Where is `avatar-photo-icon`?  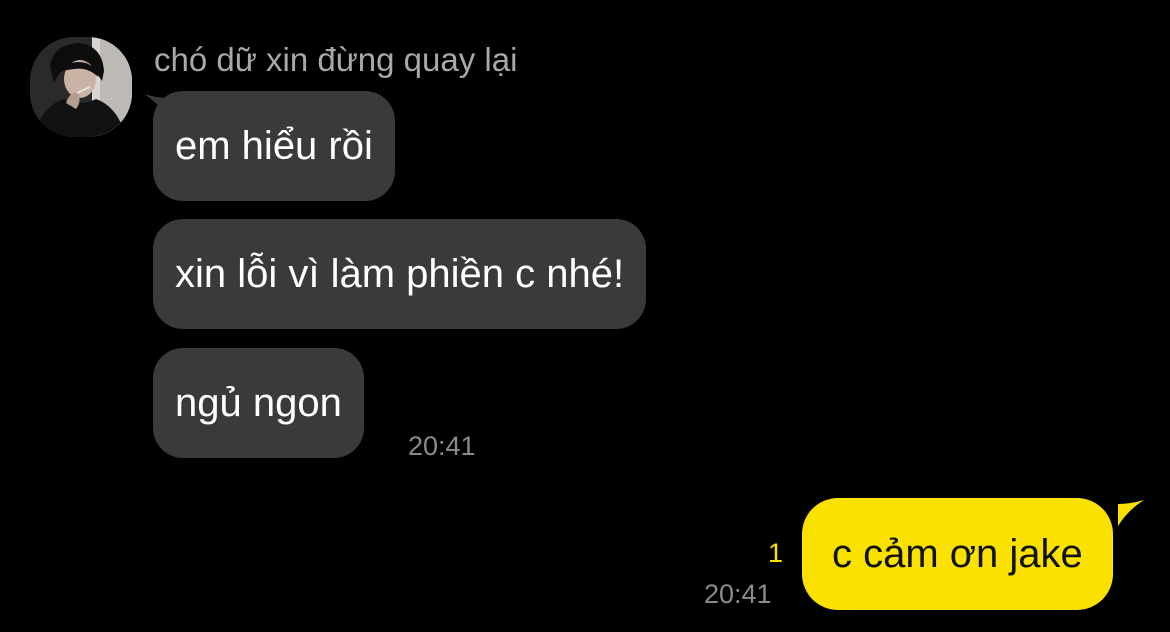 avatar-photo-icon is located at coordinates (81, 87).